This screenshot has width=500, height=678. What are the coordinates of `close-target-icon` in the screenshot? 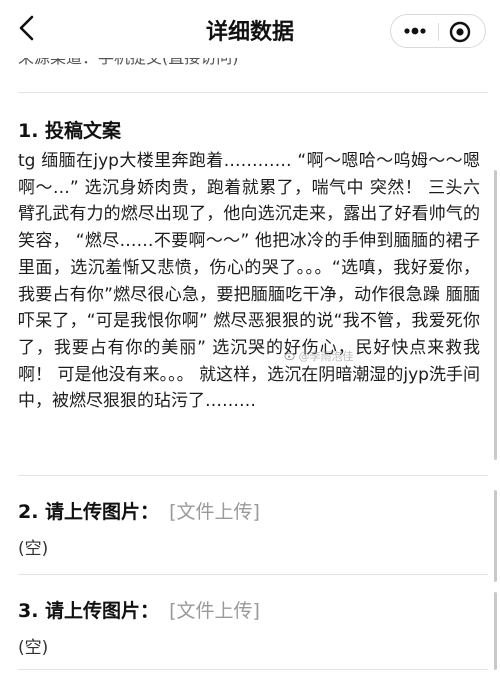 It's located at (460, 32).